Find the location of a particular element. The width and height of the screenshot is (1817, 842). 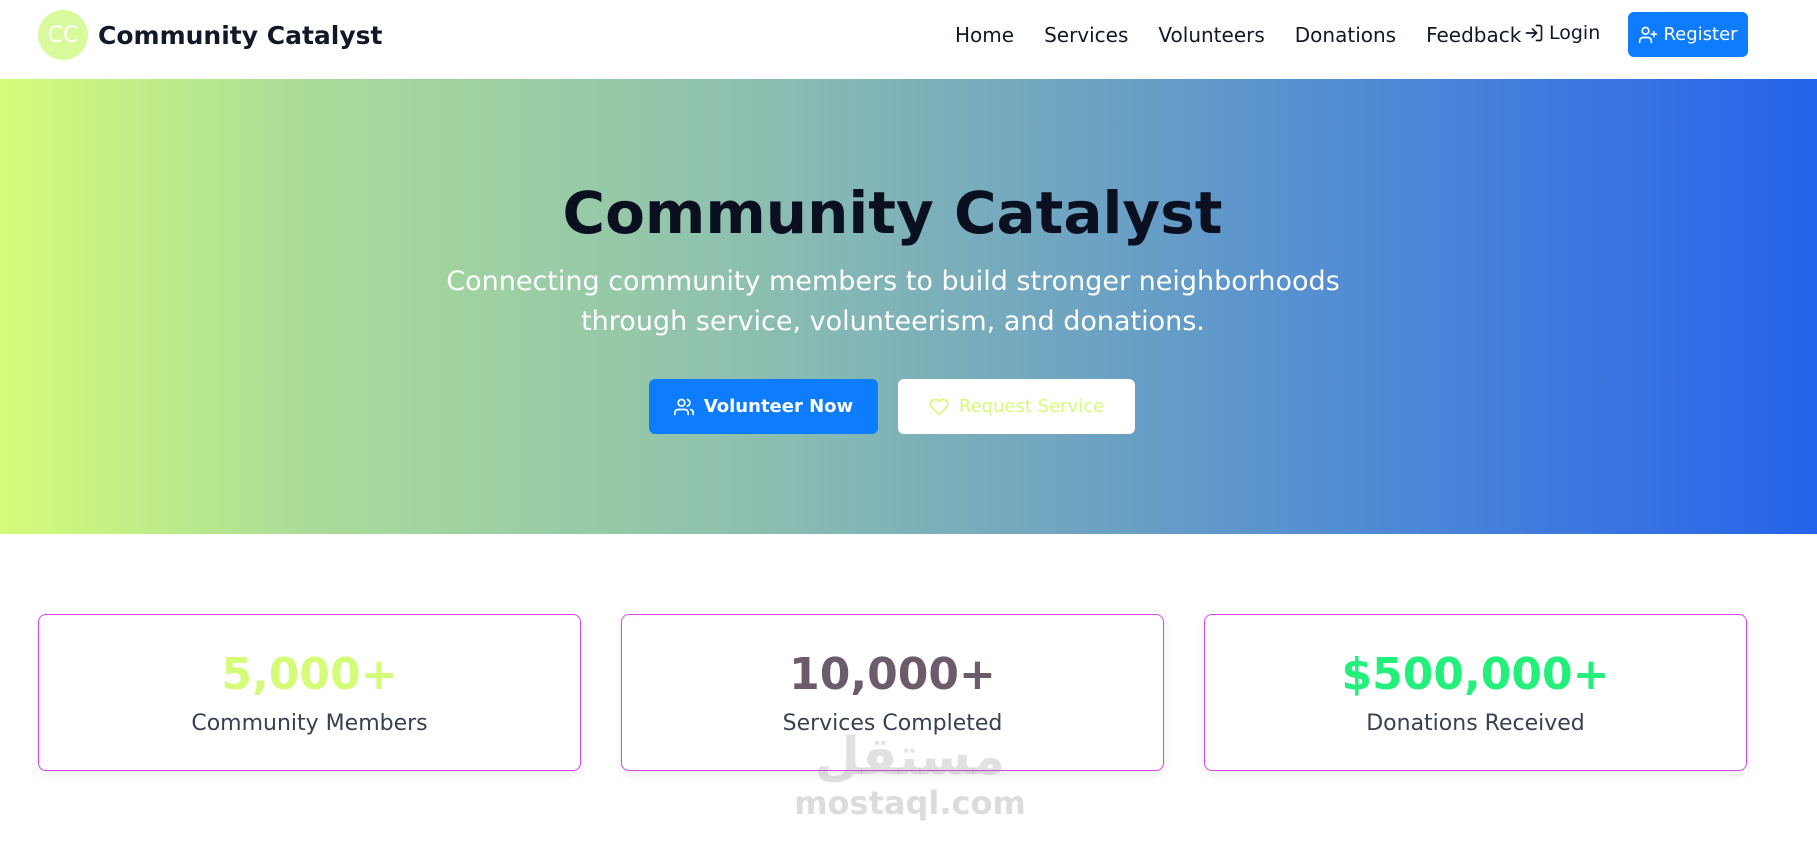

nav-link-volunteers: Volunteers is located at coordinates (1211, 35).